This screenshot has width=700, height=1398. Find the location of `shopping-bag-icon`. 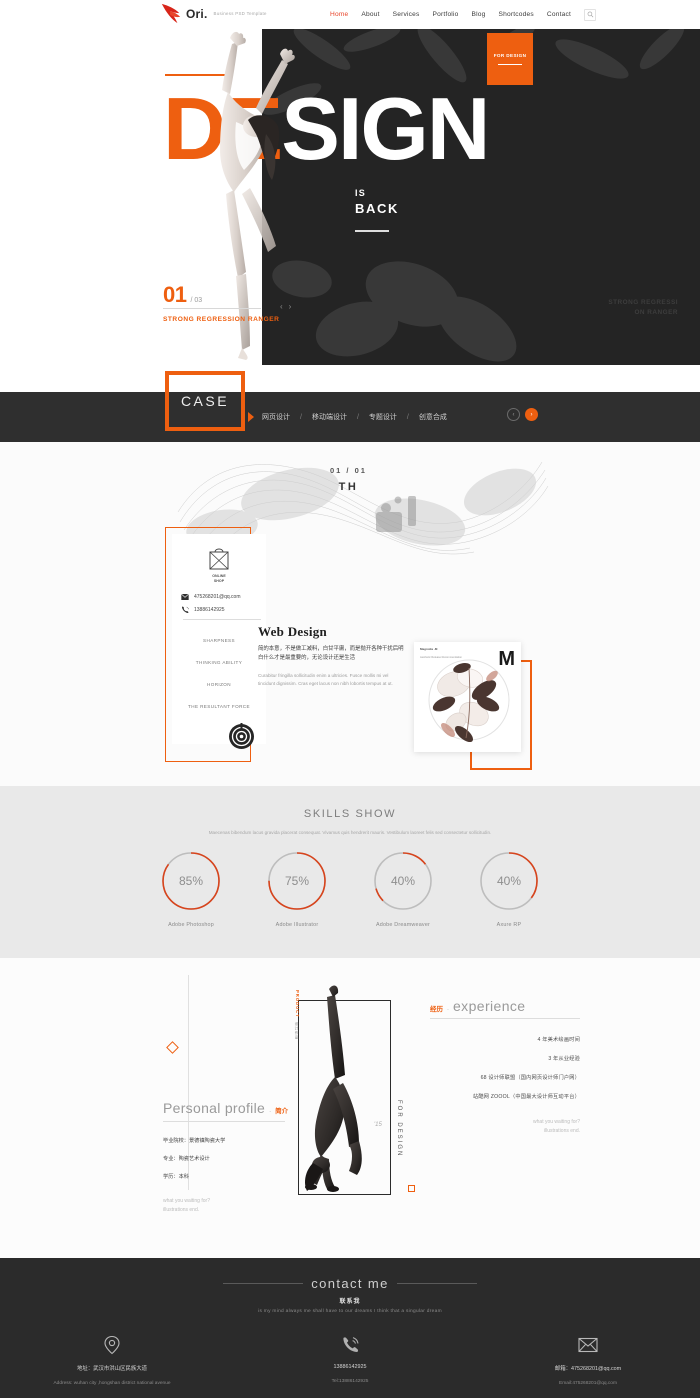

shopping-bag-icon is located at coordinates (219, 559).